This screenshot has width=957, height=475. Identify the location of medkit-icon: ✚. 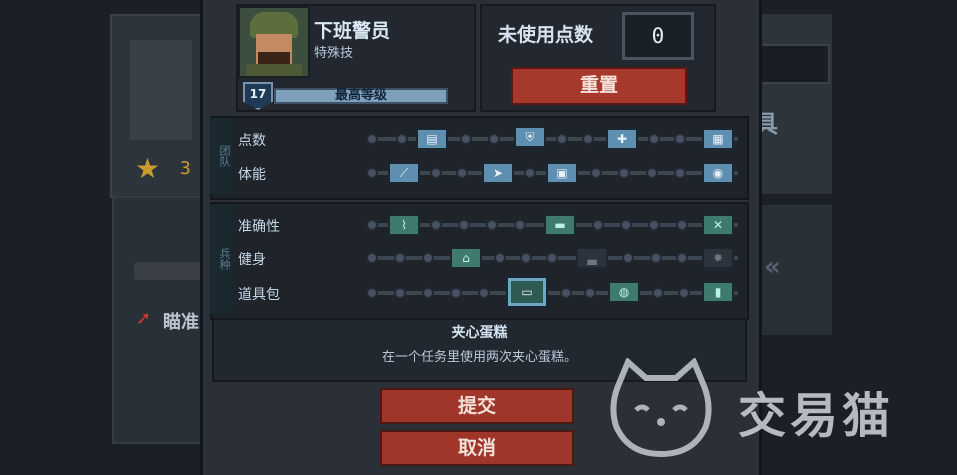
(622, 139).